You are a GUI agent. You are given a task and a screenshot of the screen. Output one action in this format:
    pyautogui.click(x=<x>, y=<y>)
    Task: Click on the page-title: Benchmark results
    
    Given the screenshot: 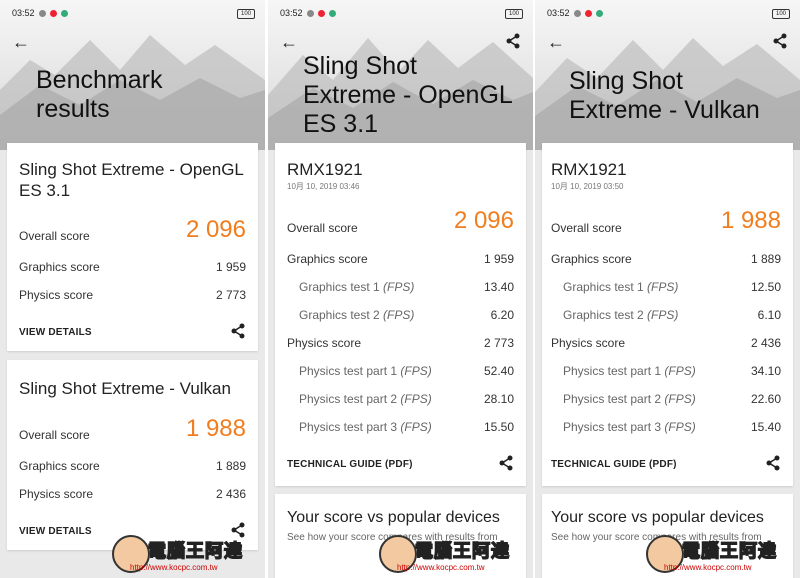 What is the action you would take?
    pyautogui.click(x=99, y=95)
    